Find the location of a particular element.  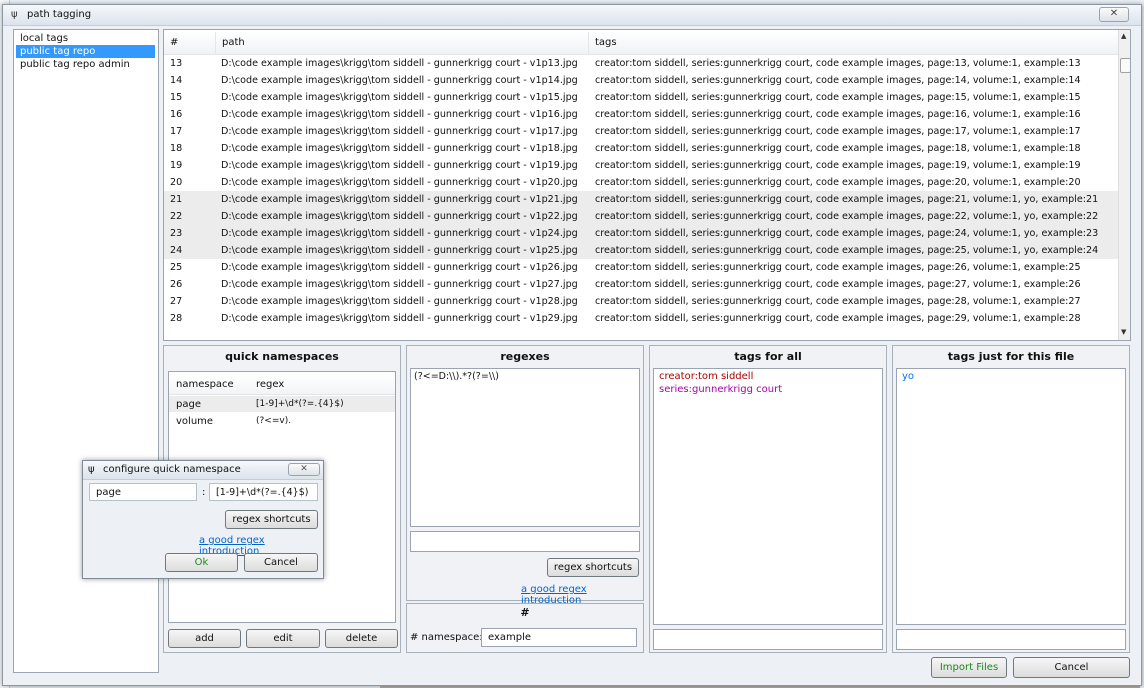

hash-panel-title: # is located at coordinates (525, 612).